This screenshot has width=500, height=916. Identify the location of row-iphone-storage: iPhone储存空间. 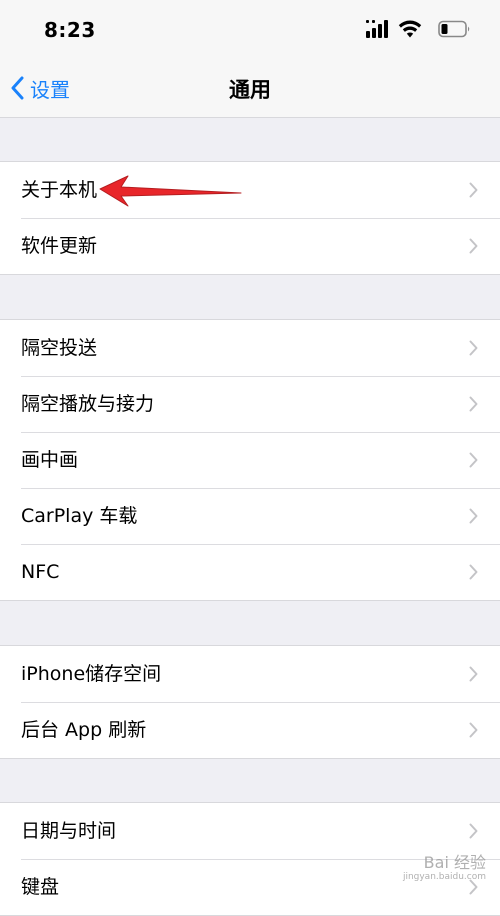
(250, 674).